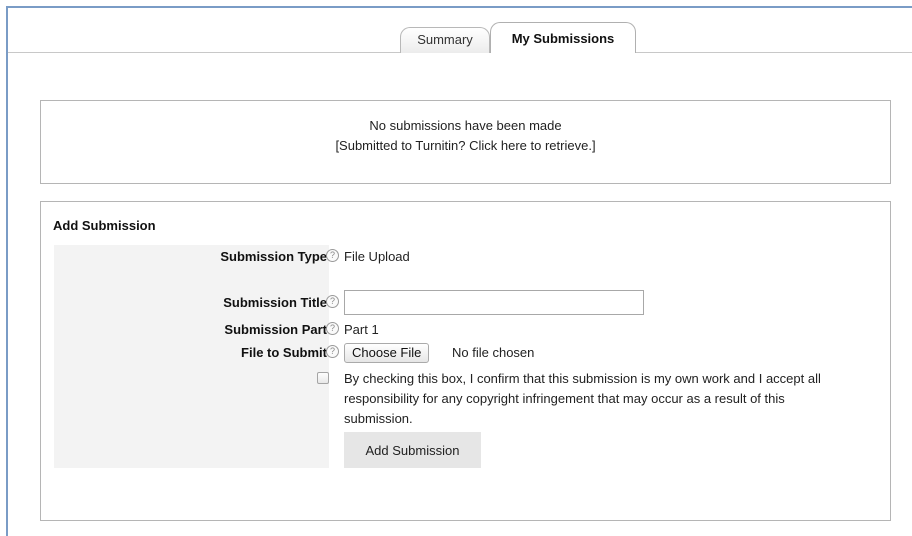 The height and width of the screenshot is (536, 912). I want to click on tab-summary: Summary, so click(445, 40).